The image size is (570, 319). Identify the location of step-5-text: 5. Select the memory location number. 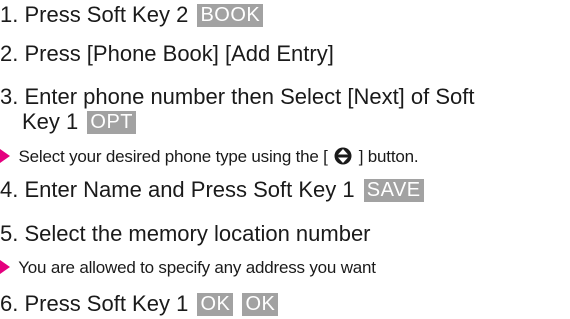
(185, 233).